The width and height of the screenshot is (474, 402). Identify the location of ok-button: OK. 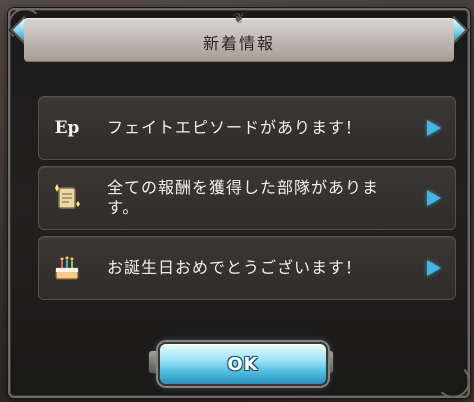
(243, 364).